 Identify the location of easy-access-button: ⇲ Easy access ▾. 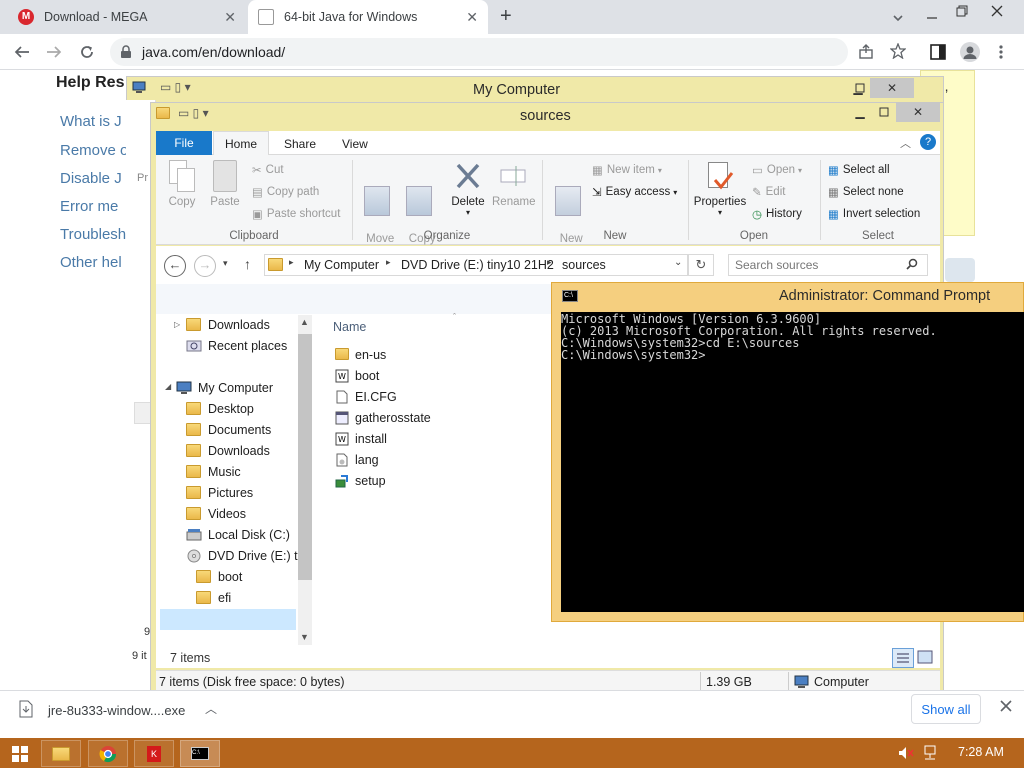
(634, 192).